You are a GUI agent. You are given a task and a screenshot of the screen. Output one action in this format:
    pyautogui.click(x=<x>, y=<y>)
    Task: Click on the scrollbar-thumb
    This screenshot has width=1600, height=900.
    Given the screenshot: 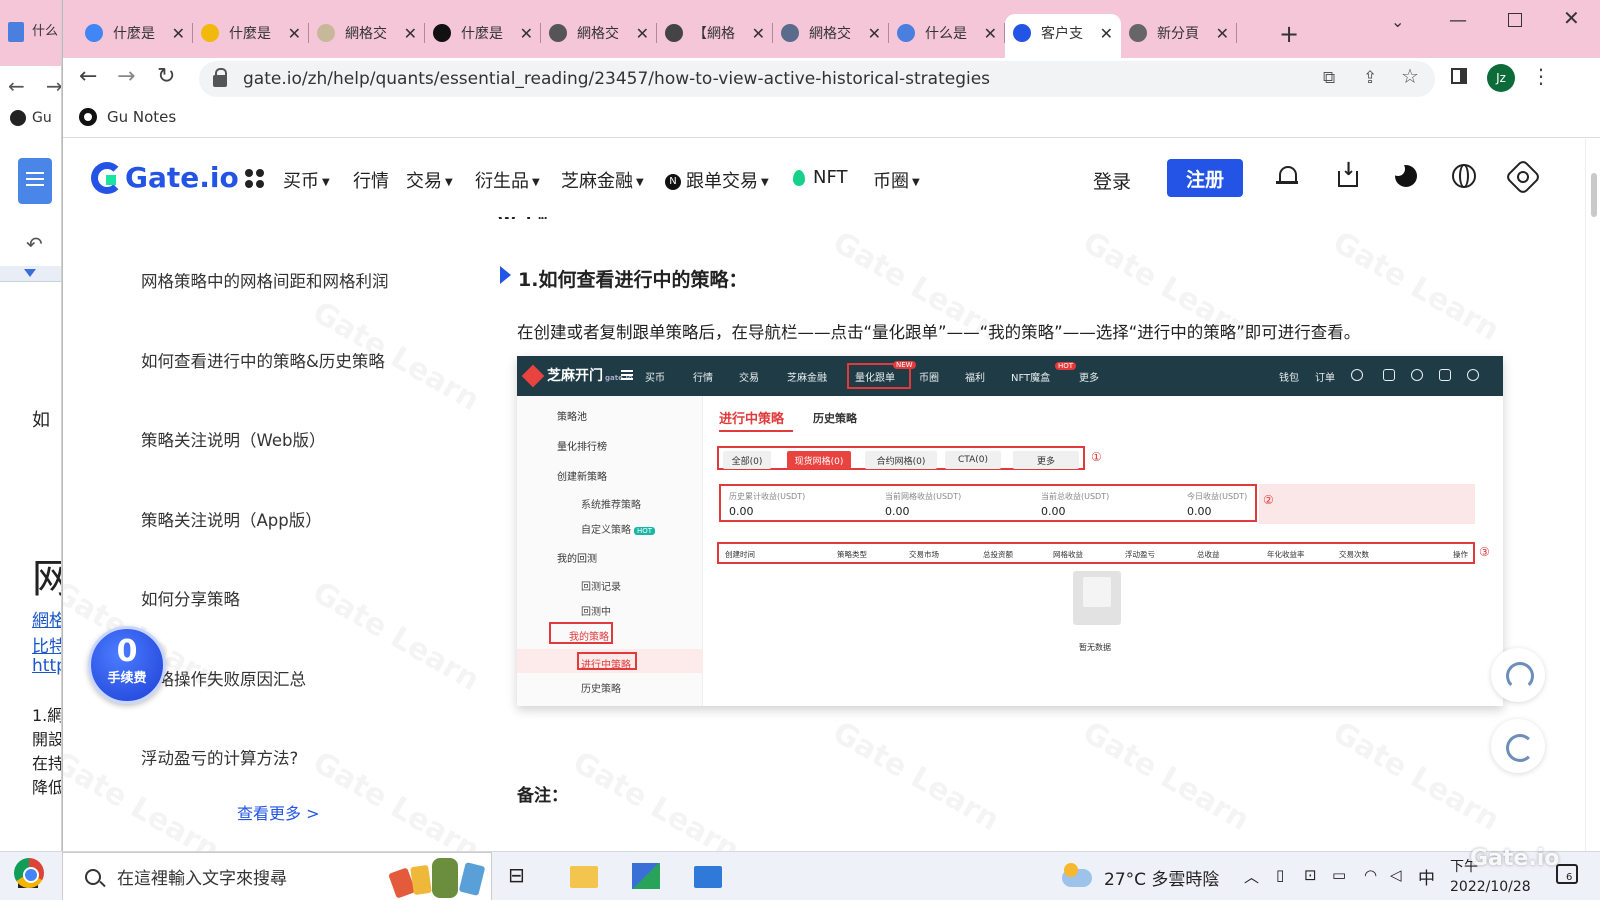 What is the action you would take?
    pyautogui.click(x=1594, y=195)
    